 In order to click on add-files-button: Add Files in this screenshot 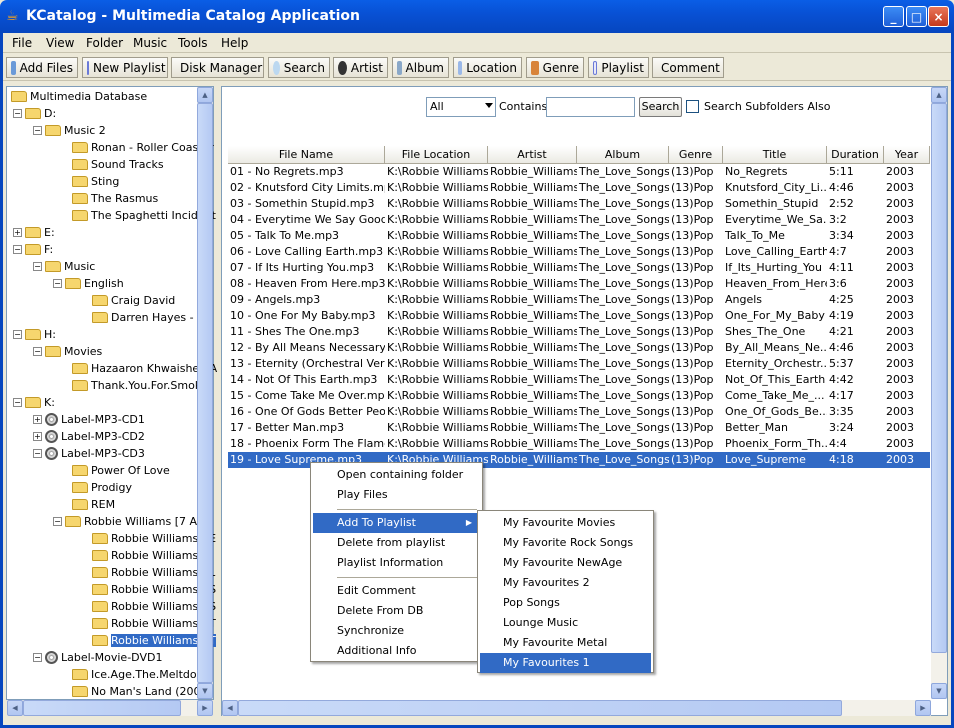, I will do `click(42, 67)`.